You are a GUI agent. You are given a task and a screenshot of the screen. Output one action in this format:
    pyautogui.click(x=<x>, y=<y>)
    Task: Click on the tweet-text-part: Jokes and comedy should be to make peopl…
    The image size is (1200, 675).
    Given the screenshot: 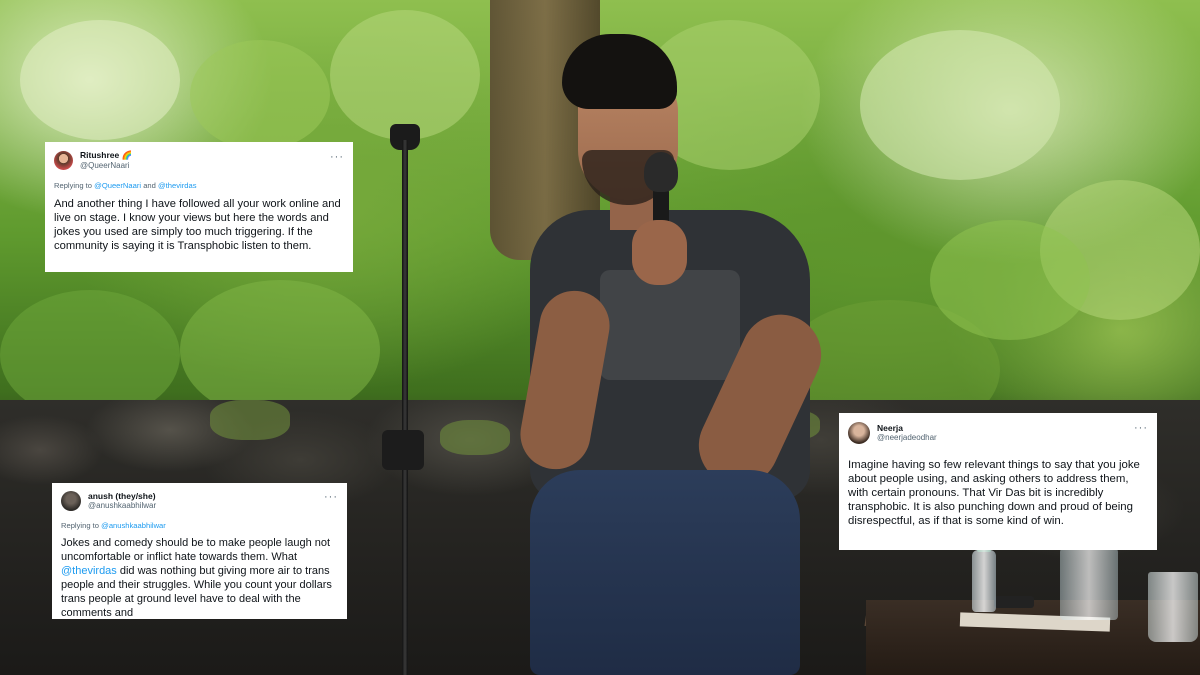 What is the action you would take?
    pyautogui.click(x=196, y=550)
    